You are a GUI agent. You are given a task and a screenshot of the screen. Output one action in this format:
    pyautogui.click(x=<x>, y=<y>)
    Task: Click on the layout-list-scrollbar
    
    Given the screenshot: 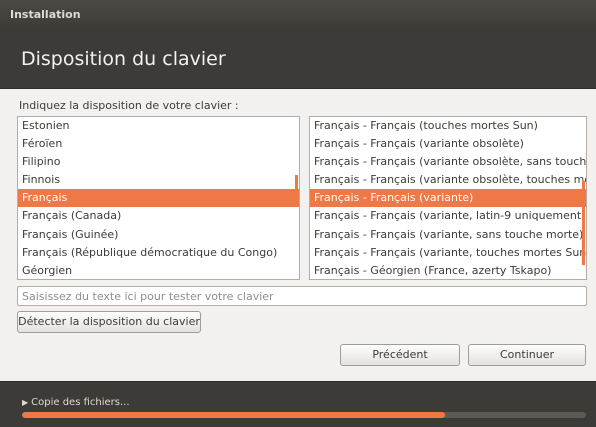 What is the action you would take?
    pyautogui.click(x=296, y=189)
    